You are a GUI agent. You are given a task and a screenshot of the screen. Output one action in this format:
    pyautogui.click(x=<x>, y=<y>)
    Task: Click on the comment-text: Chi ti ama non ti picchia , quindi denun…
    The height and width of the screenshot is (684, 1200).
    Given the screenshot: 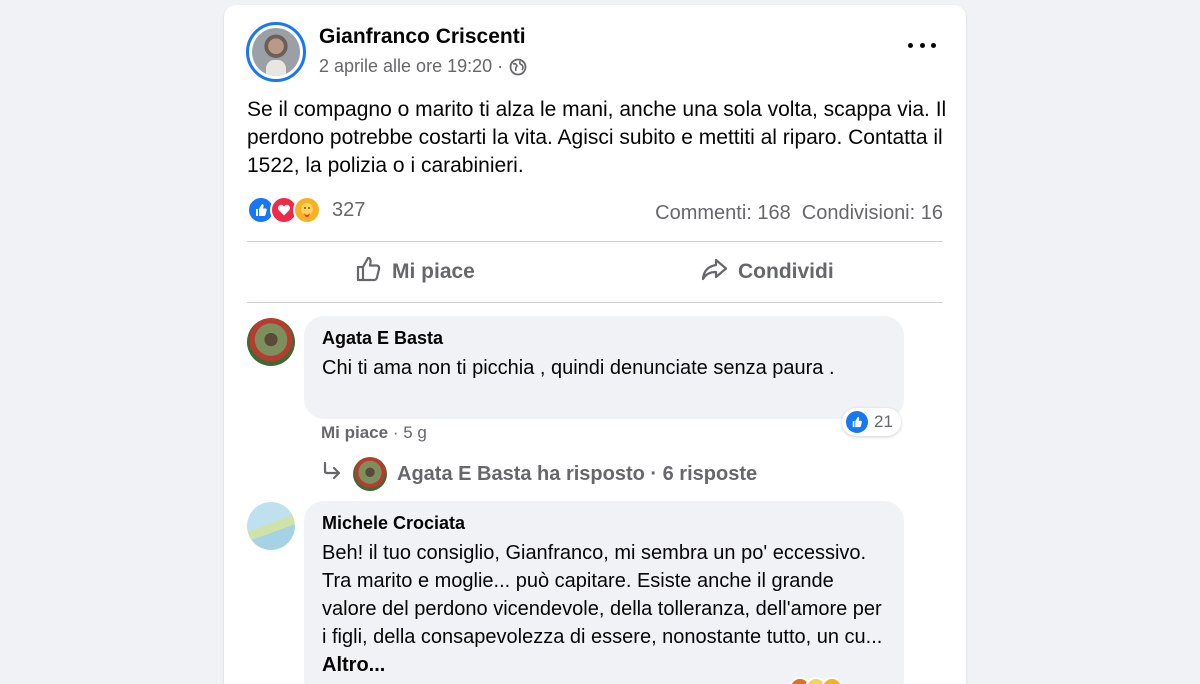 What is the action you would take?
    pyautogui.click(x=578, y=368)
    